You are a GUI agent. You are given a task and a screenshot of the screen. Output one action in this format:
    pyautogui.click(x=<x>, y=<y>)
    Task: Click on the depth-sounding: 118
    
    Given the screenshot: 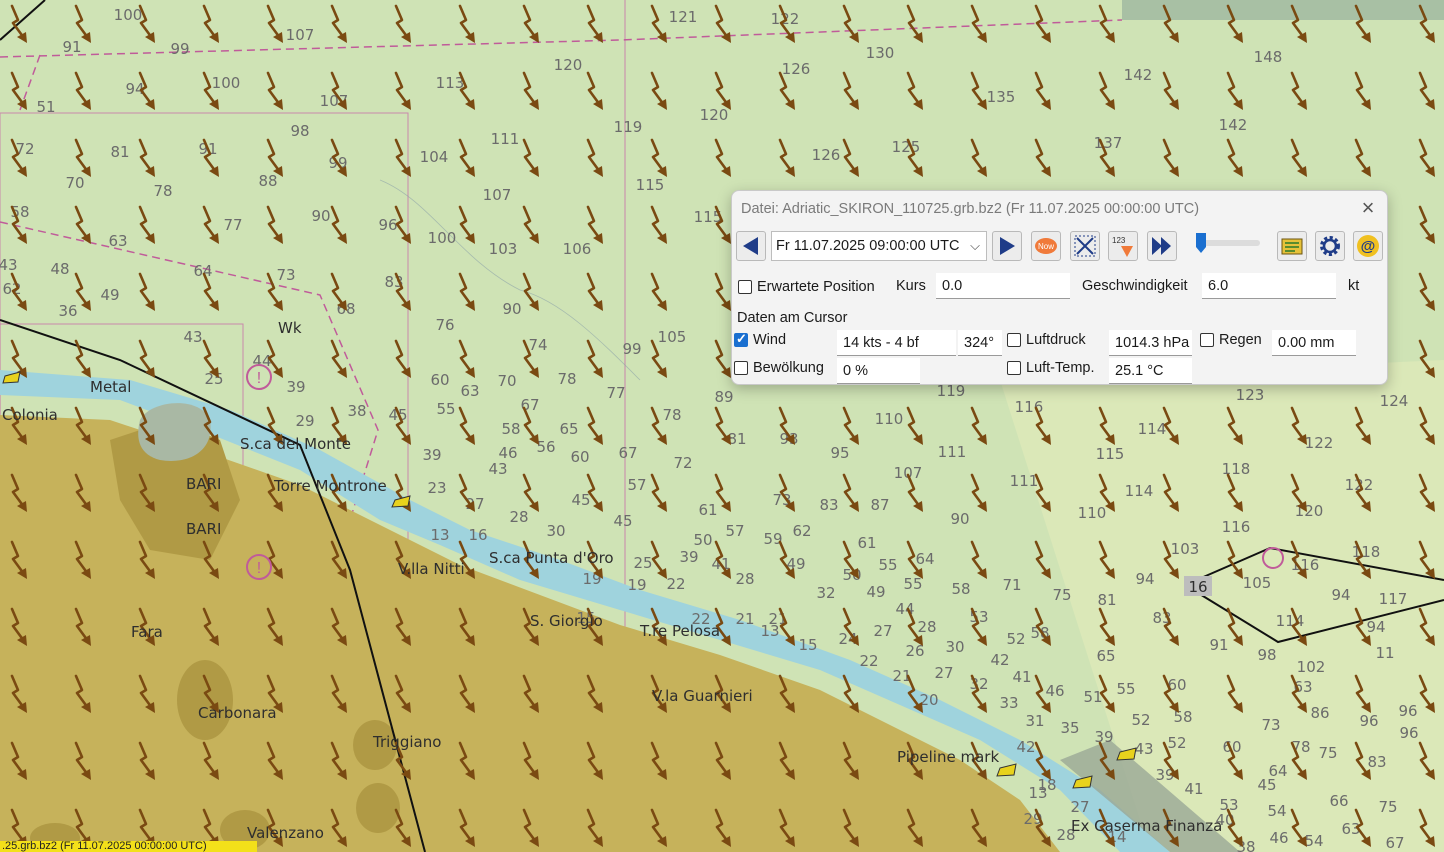 What is the action you would take?
    pyautogui.click(x=1236, y=469)
    